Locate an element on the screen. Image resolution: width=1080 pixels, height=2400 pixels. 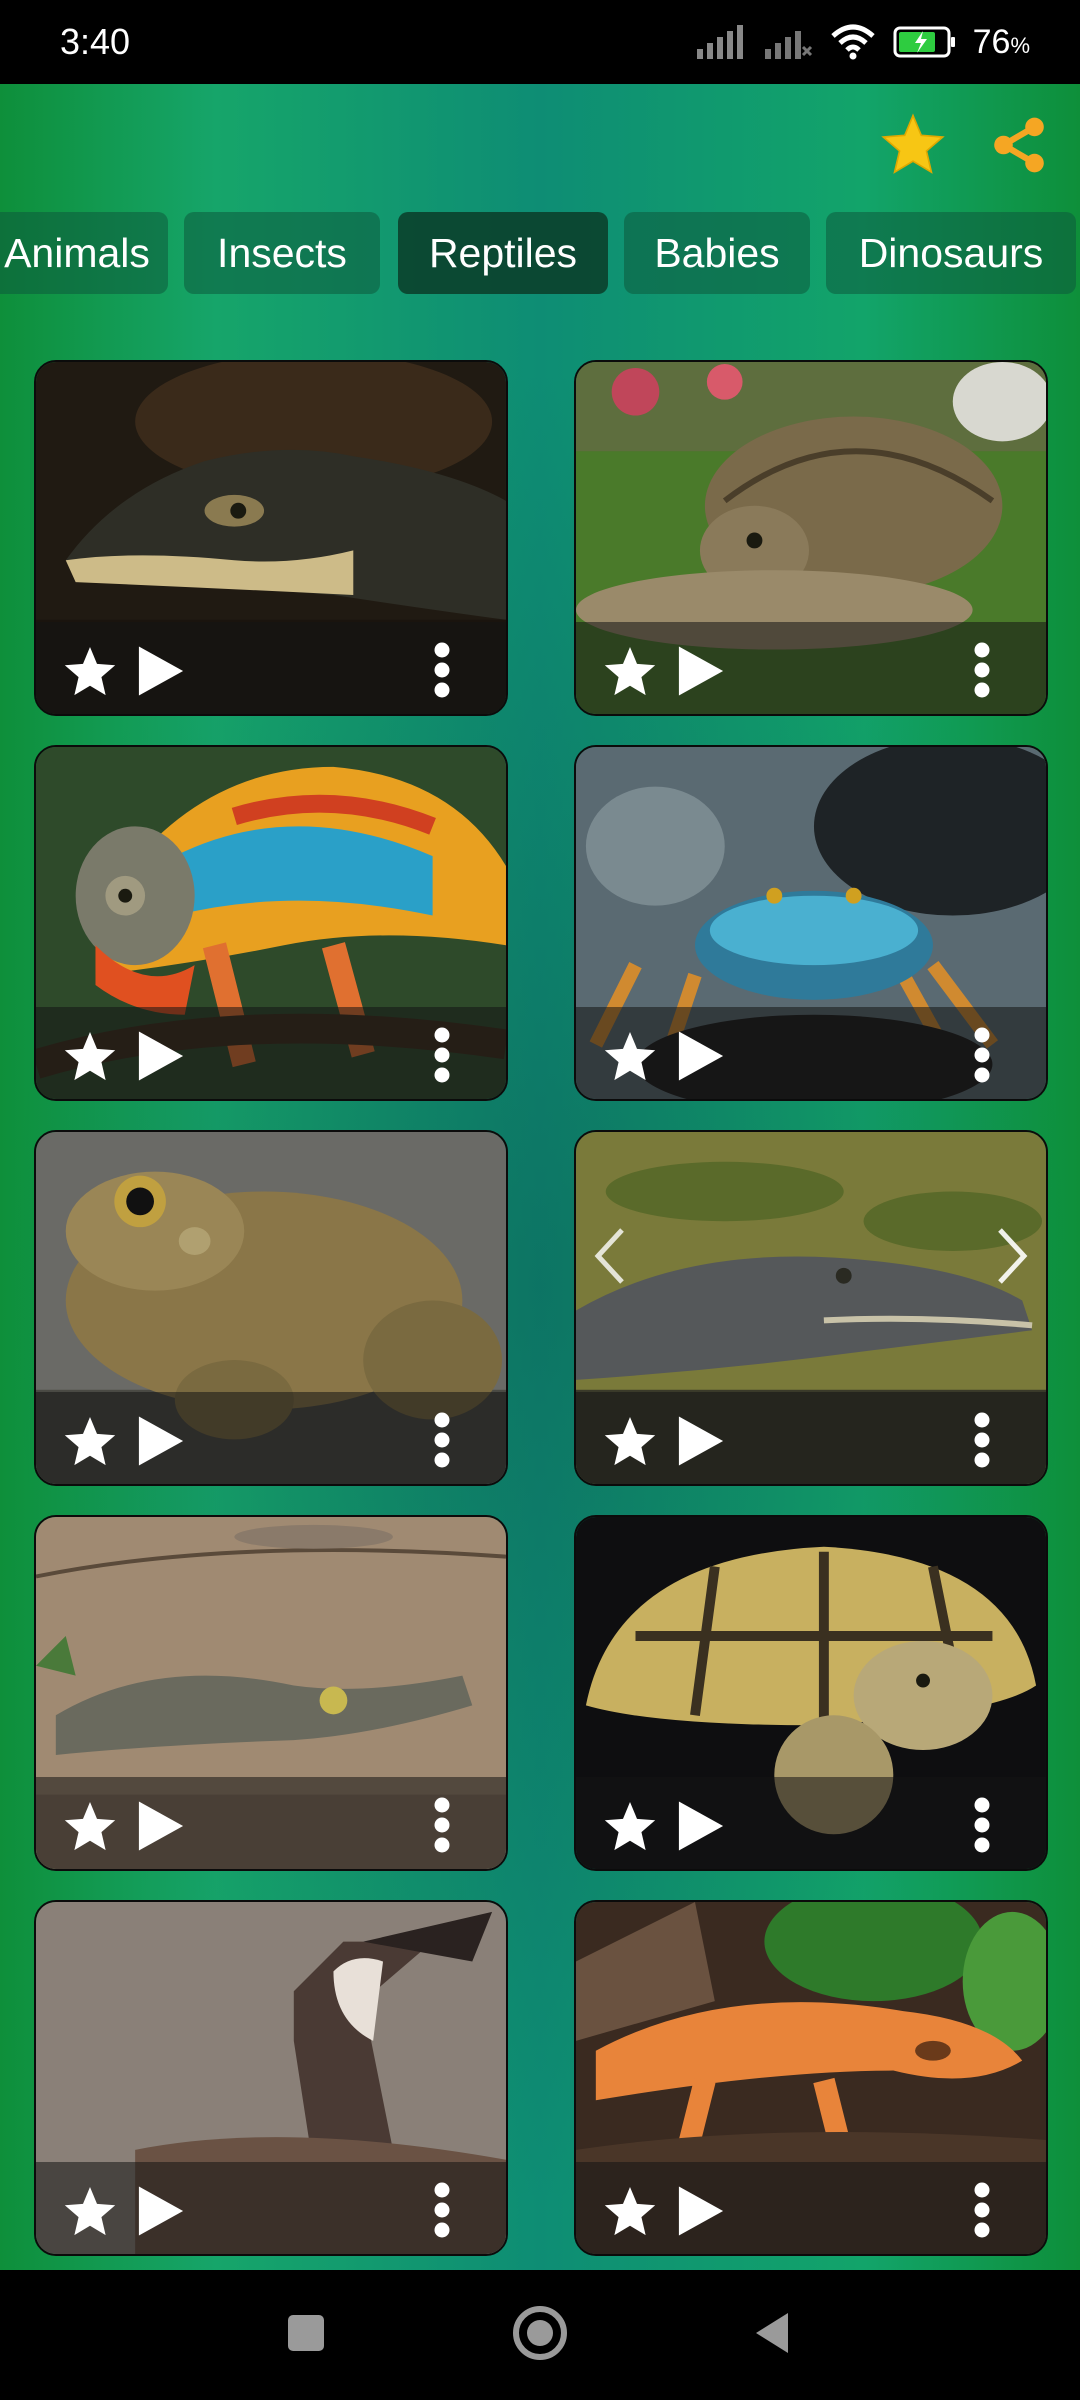
home-button is located at coordinates (540, 2333).